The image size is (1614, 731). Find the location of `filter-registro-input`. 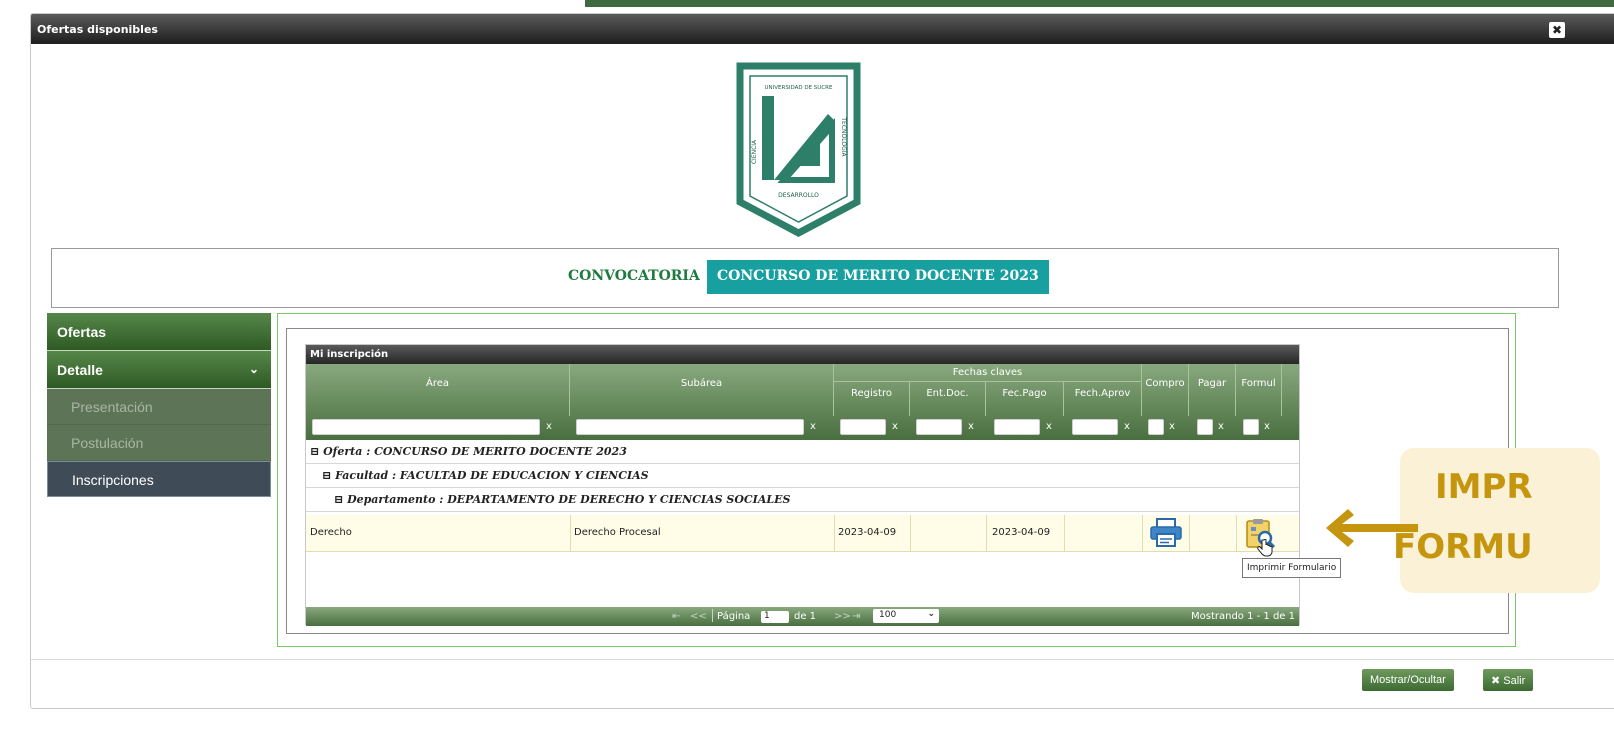

filter-registro-input is located at coordinates (863, 427).